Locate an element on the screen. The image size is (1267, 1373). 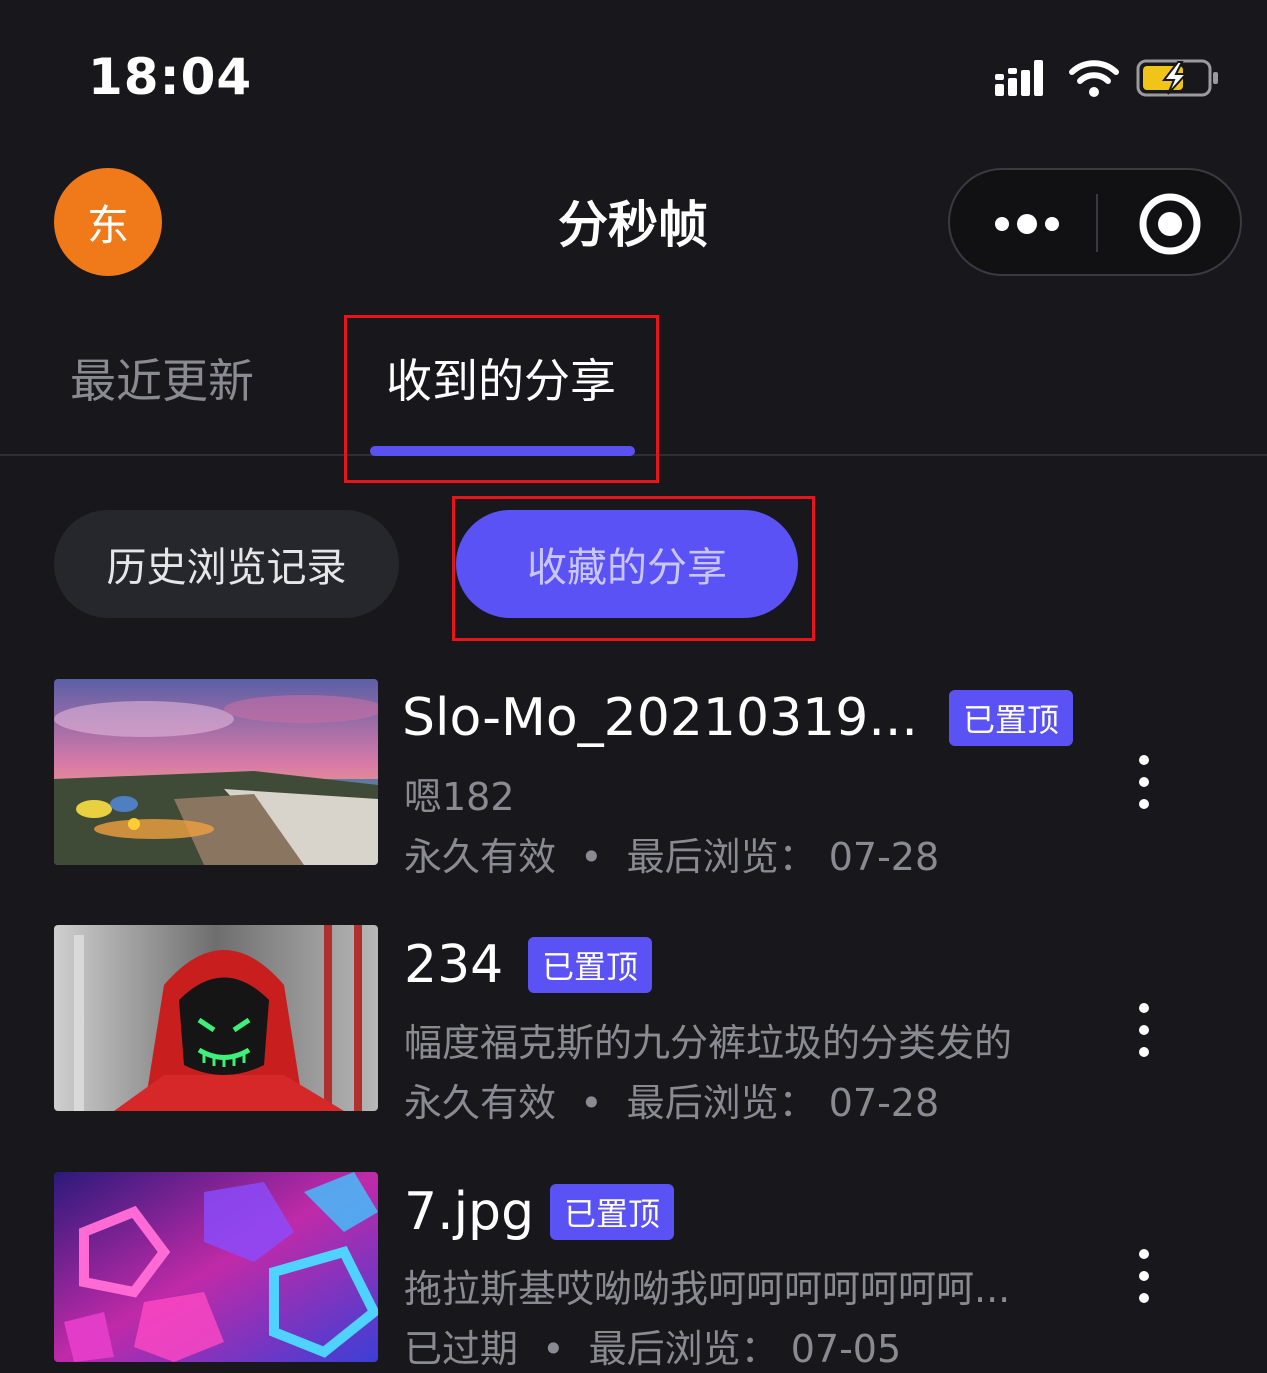
status-time: 18:04 is located at coordinates (170, 77).